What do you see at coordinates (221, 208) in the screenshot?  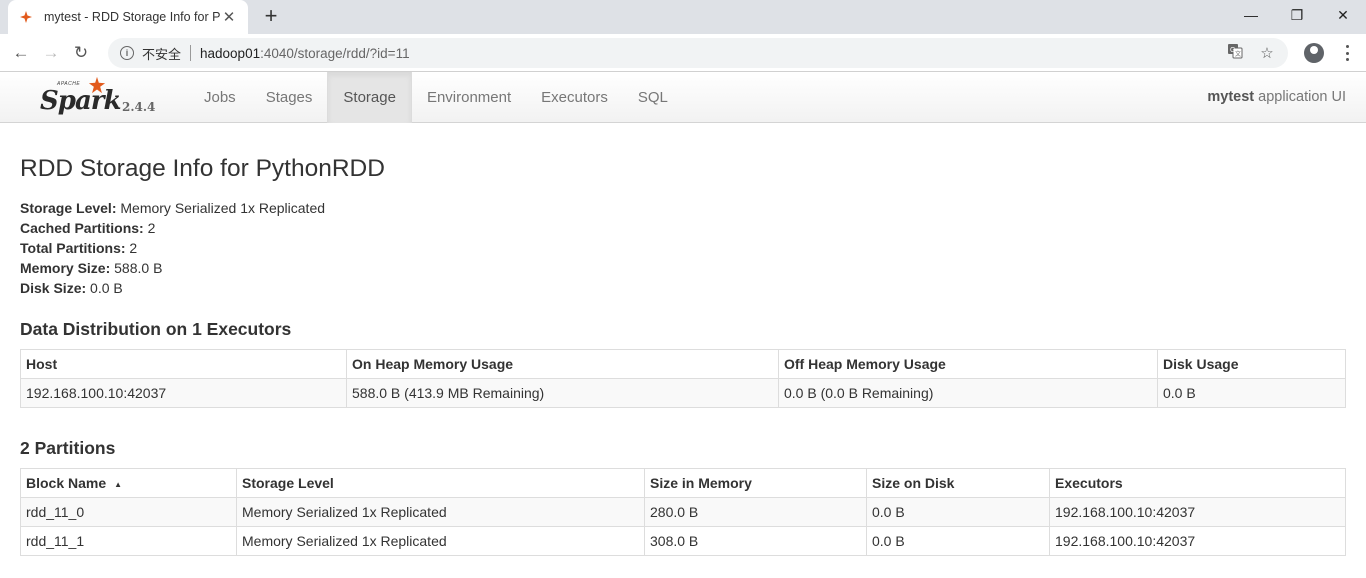 I see `summary-value: Memory Serialized 1x Replicated` at bounding box center [221, 208].